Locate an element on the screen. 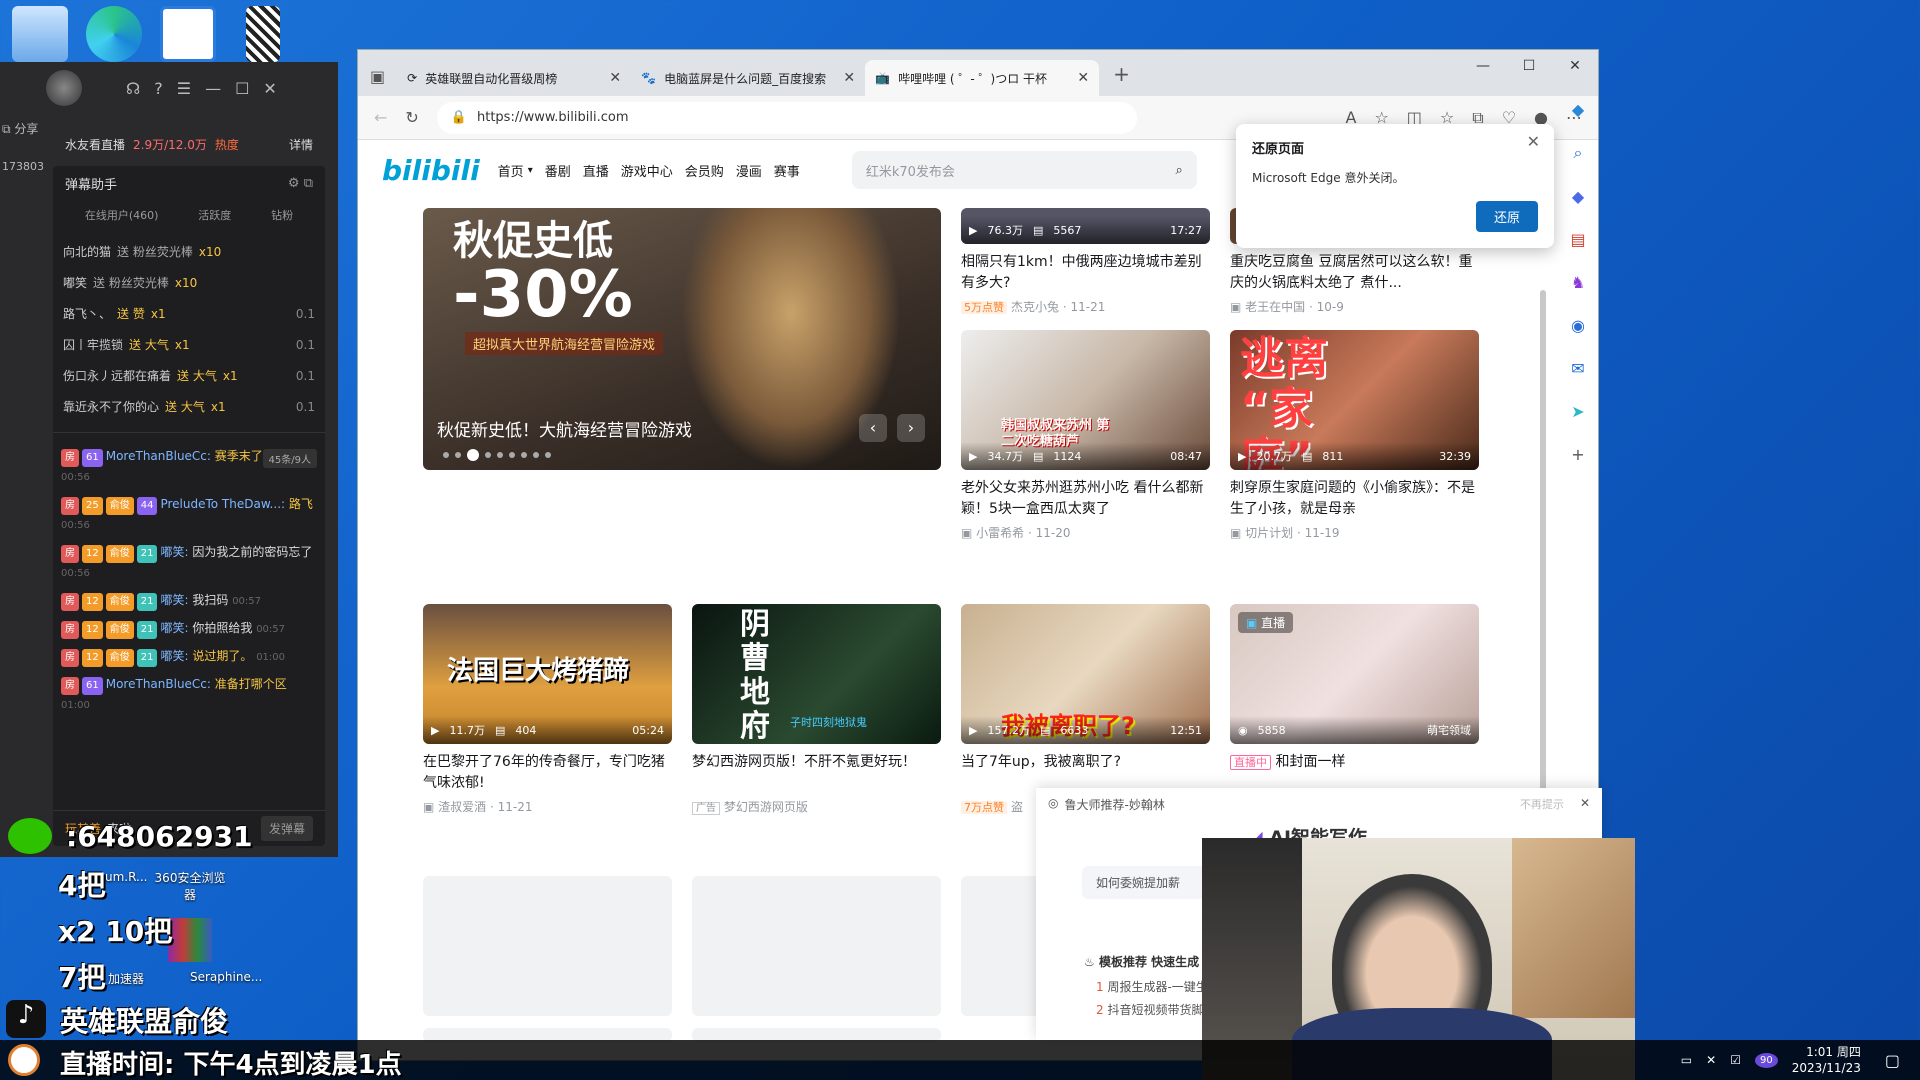 Image resolution: width=1920 pixels, height=1080 pixels. tab-online-users: 在线用户(460) is located at coordinates (122, 215).